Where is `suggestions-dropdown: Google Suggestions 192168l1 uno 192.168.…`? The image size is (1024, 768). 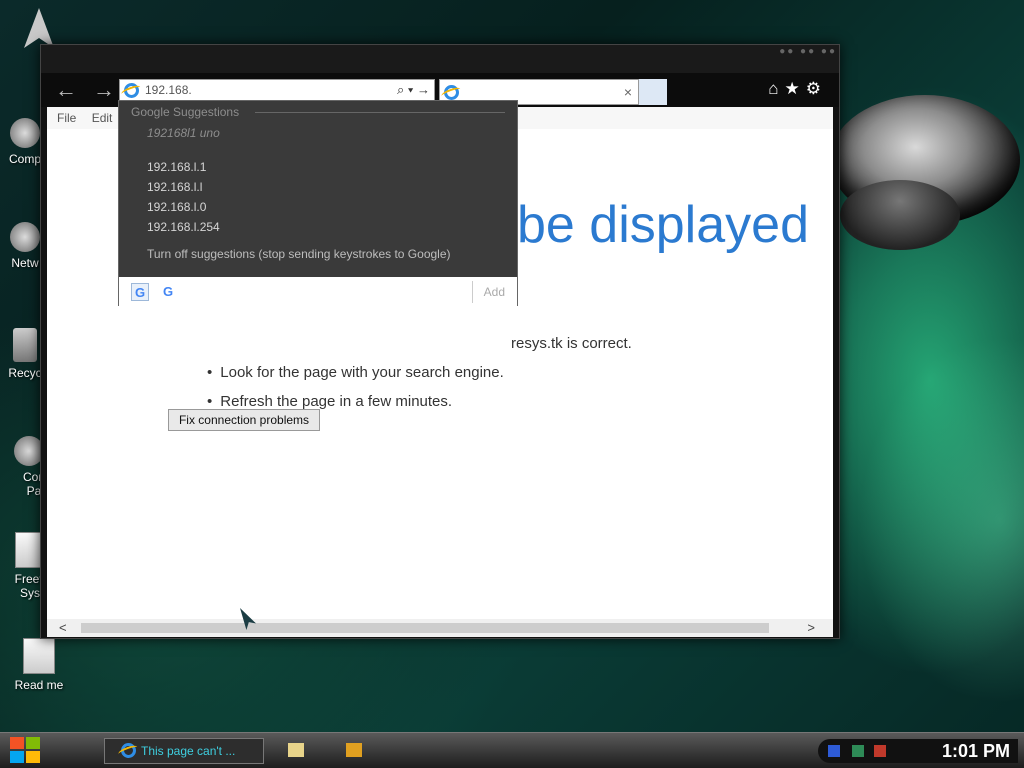
suggestions-dropdown: Google Suggestions 192168l1 uno 192.168.… is located at coordinates (318, 203).